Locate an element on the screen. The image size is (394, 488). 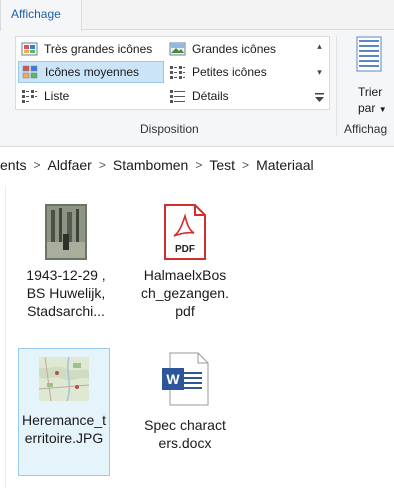
pdf-file-icon: PDF is located at coordinates (185, 232).